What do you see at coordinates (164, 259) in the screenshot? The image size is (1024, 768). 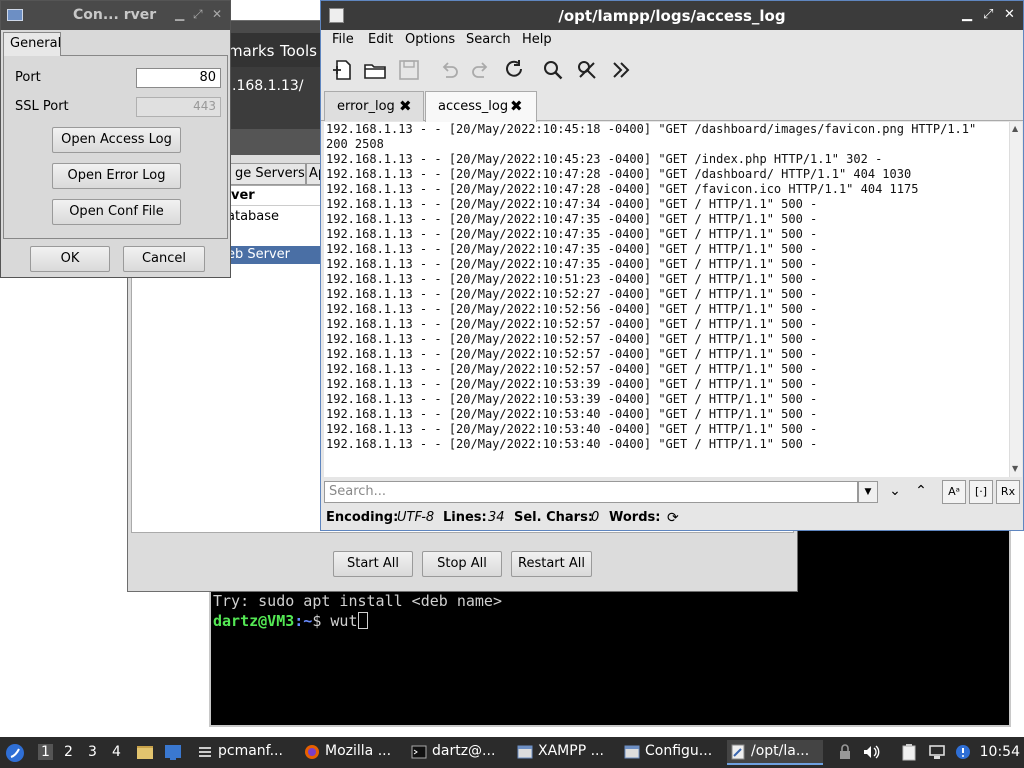 I see `cancel-button: Cancel` at bounding box center [164, 259].